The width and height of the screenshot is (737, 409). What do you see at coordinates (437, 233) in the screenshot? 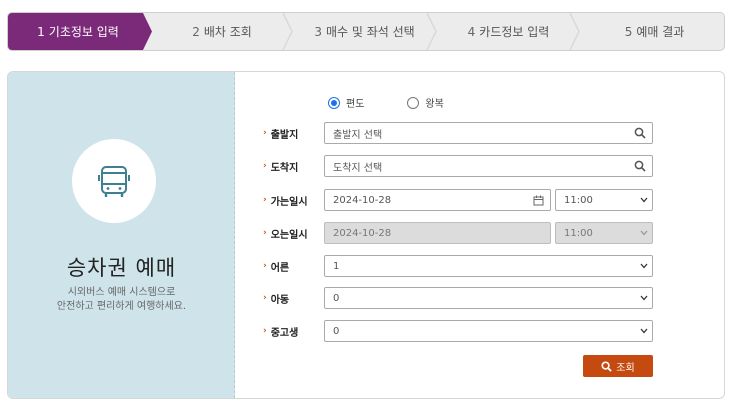
I see `return-date-input: 2024-10-28` at bounding box center [437, 233].